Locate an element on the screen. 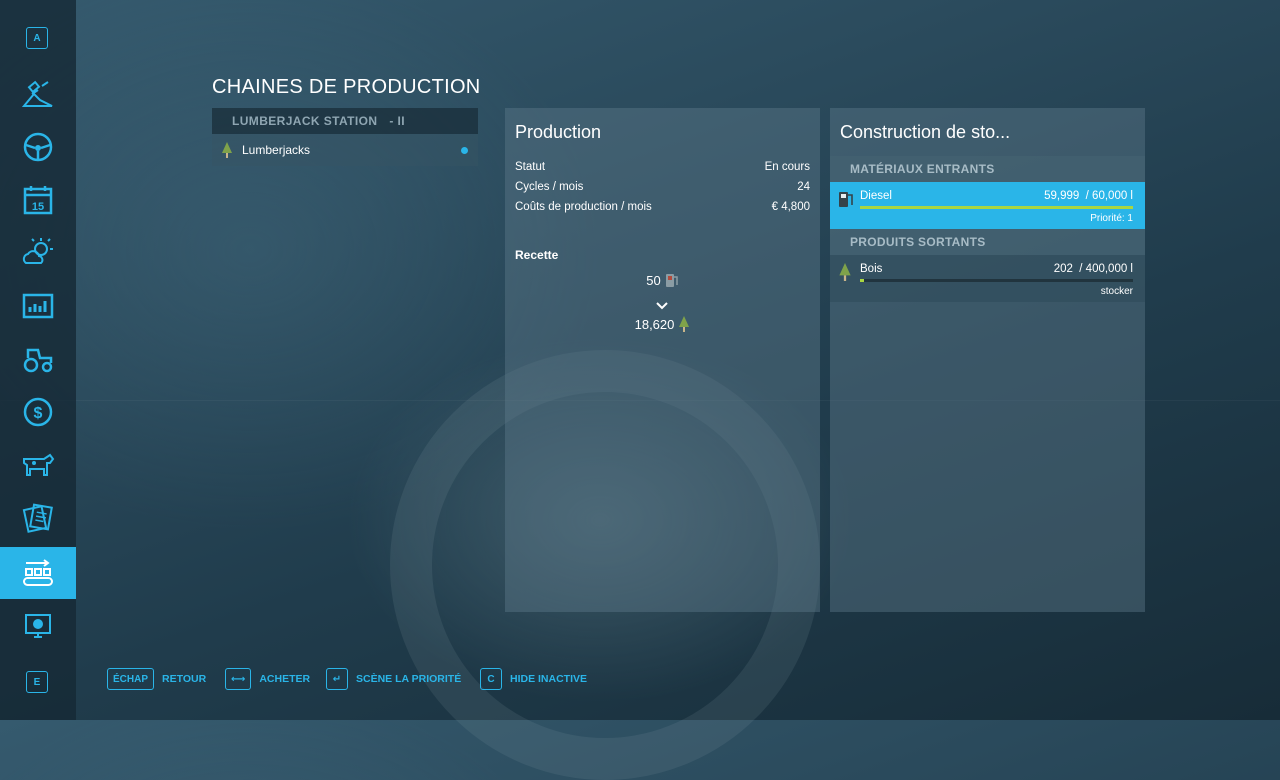 The height and width of the screenshot is (780, 1280). weather-icon is located at coordinates (37, 251).